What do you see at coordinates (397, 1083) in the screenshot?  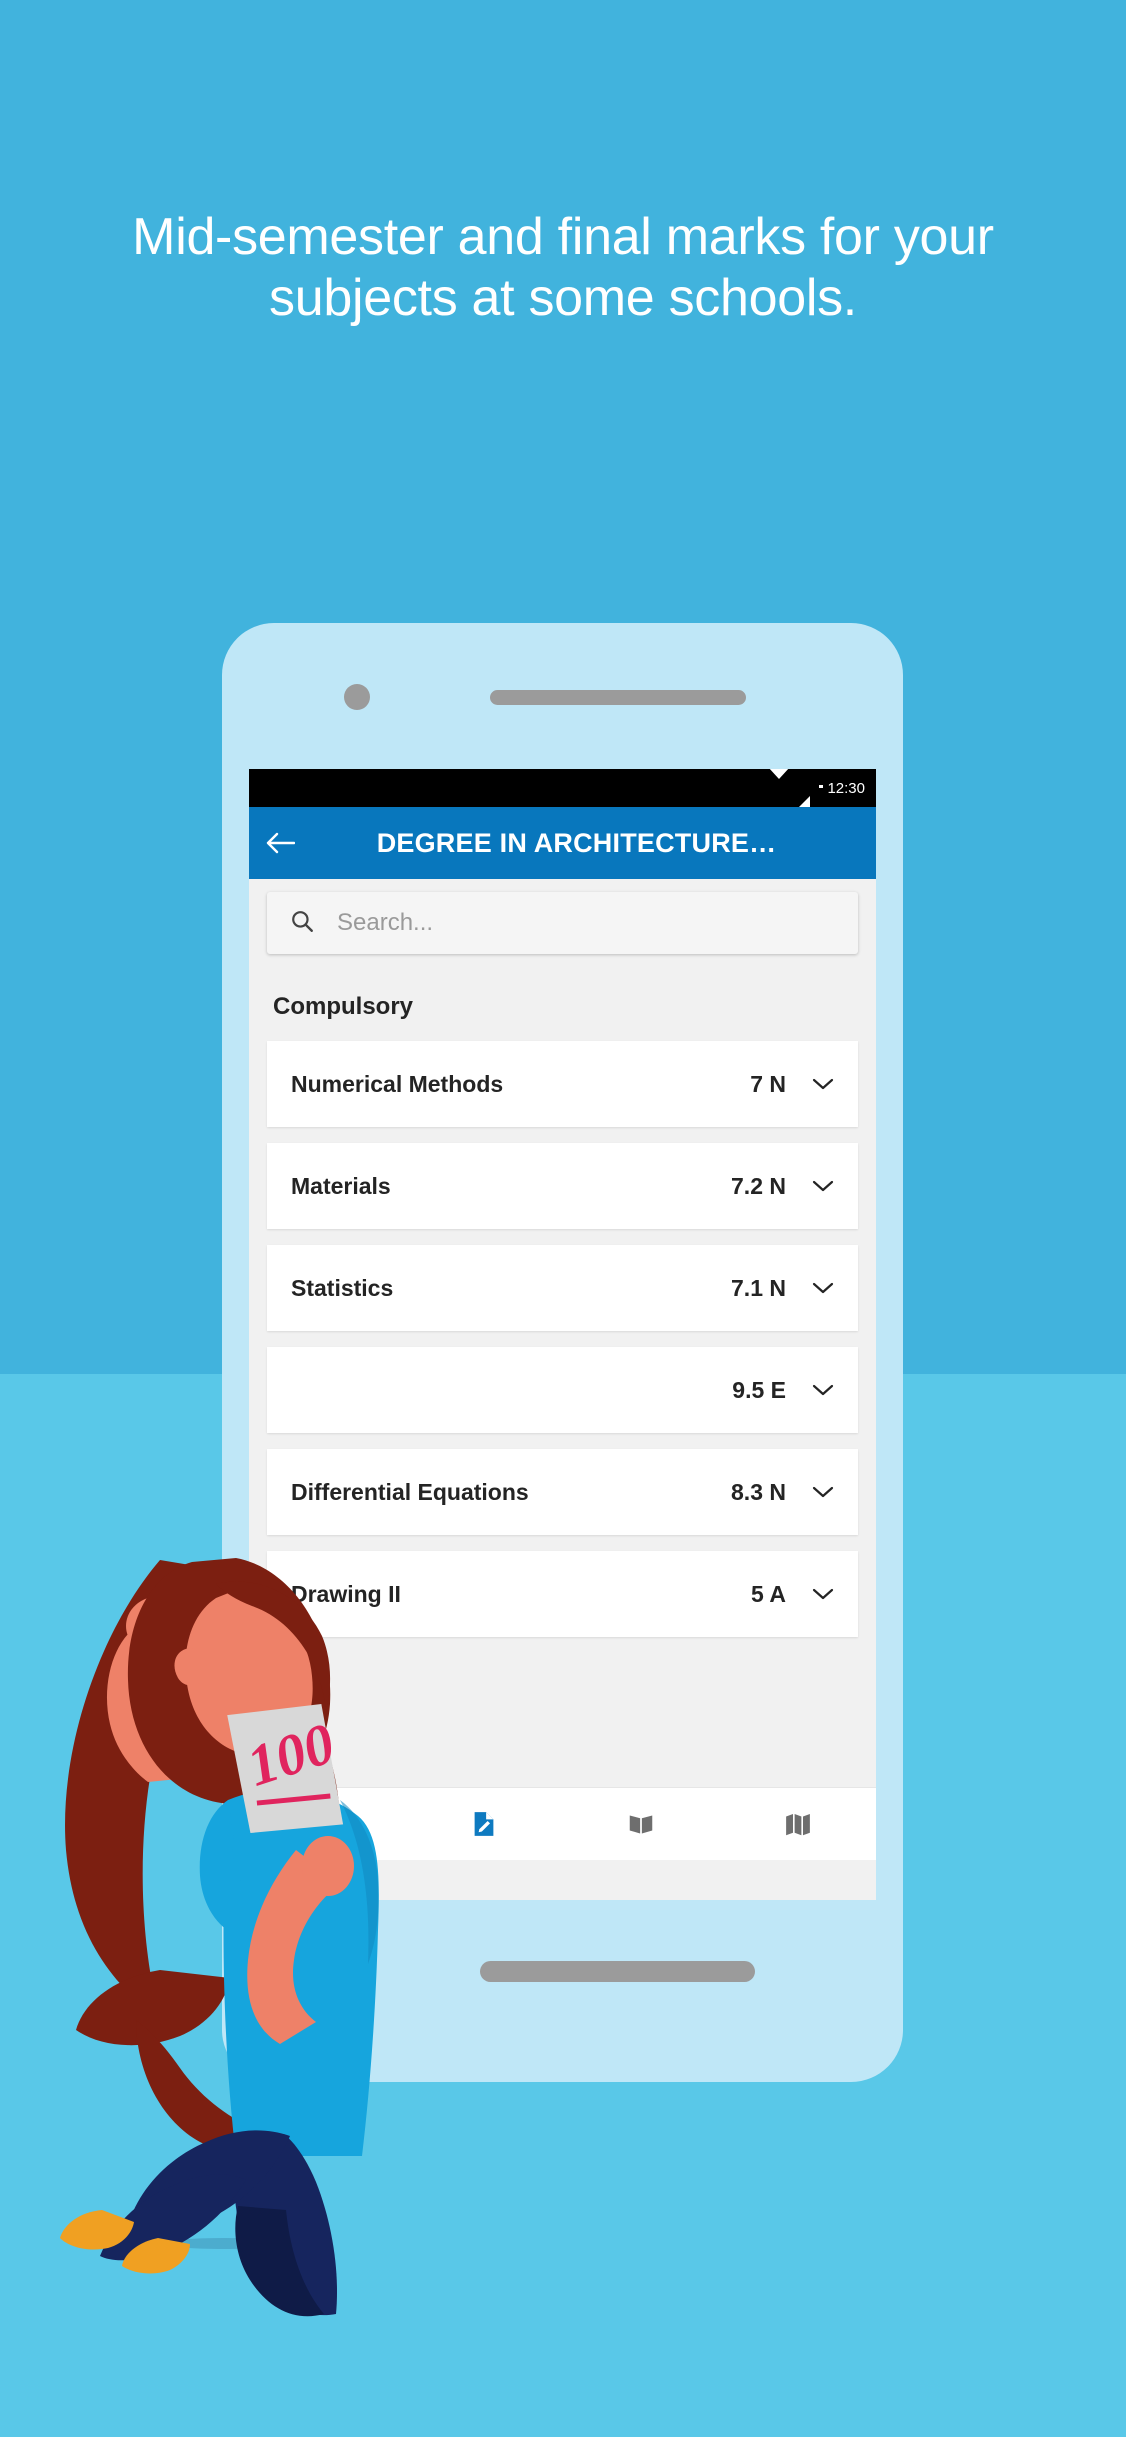 I see `subject-name: Numerical Methods` at bounding box center [397, 1083].